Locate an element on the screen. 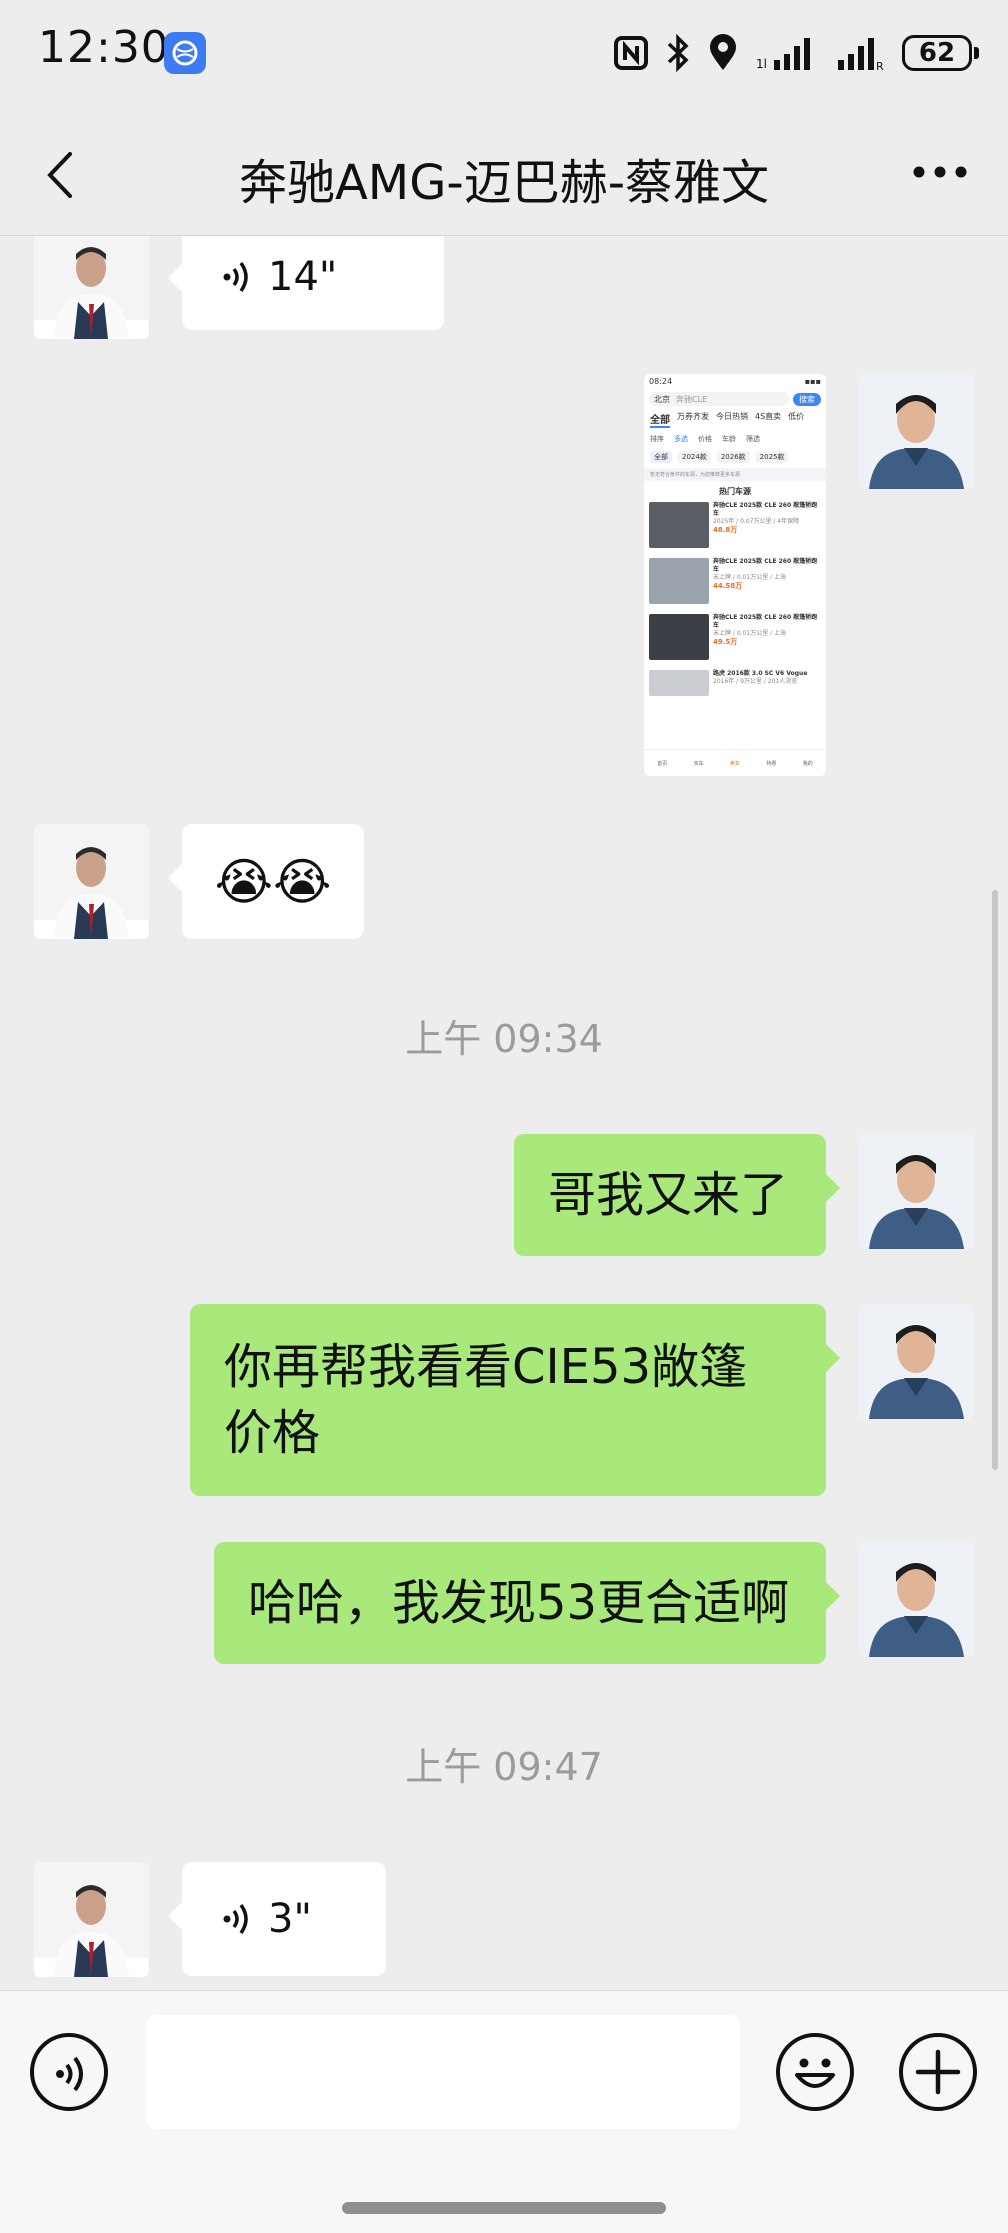  shot-search-row: 北京 奔驰CLE 搜索 is located at coordinates (735, 399).